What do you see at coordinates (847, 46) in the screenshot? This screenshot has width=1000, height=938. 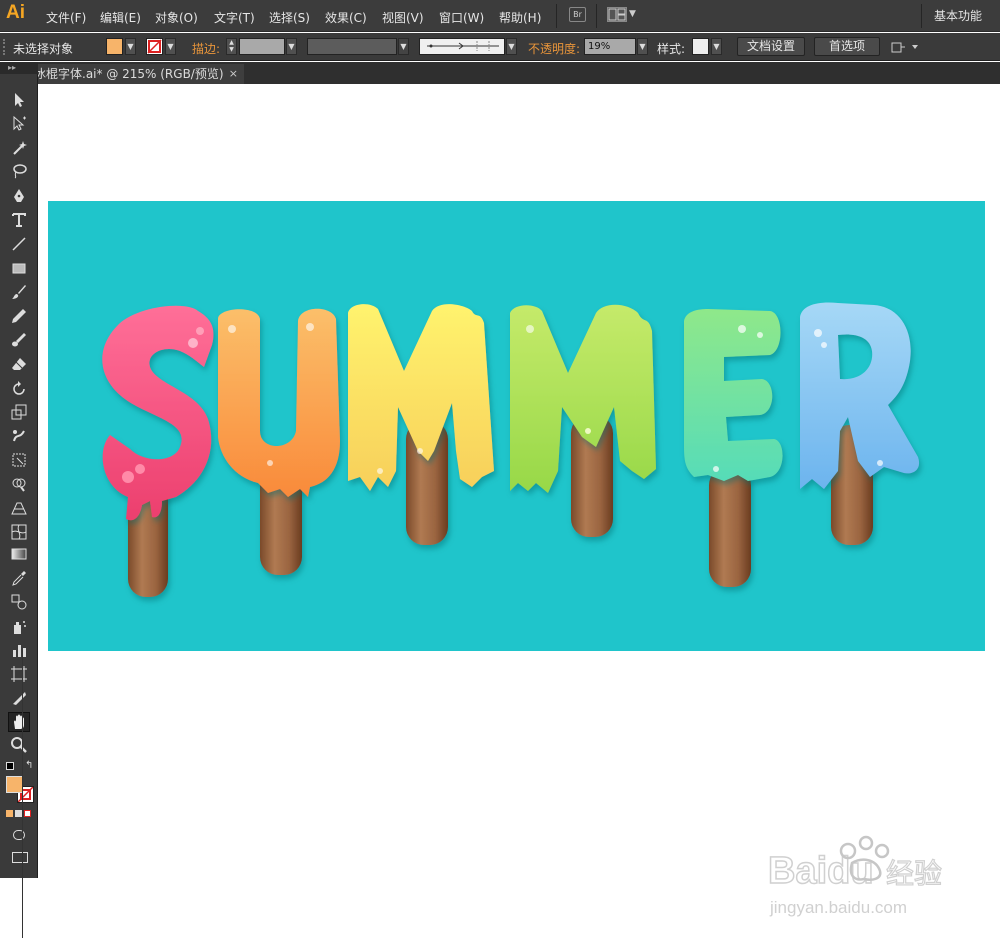 I see `preferences-button: 首选项` at bounding box center [847, 46].